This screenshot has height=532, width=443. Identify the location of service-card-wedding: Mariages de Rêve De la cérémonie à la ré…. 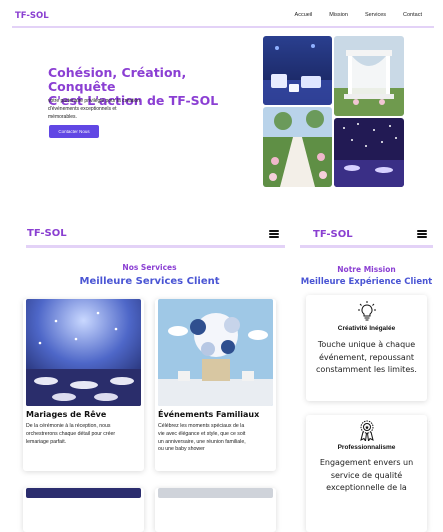
(83, 385).